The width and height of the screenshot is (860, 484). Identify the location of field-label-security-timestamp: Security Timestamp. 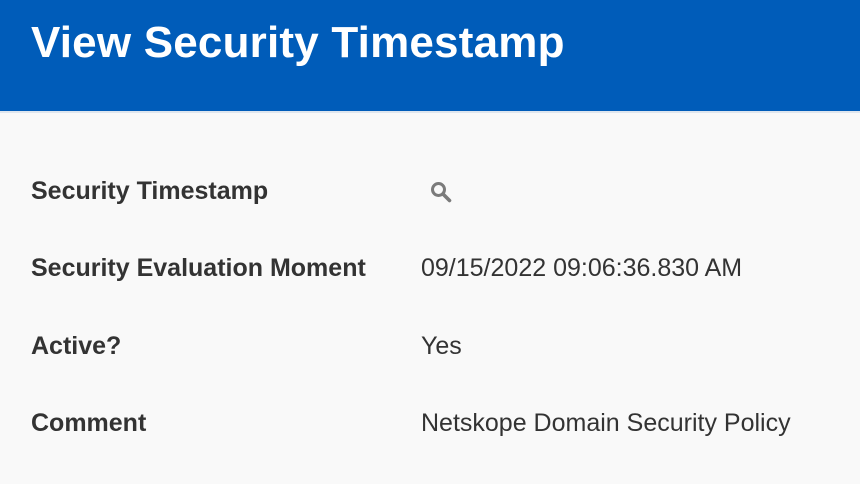
(150, 191).